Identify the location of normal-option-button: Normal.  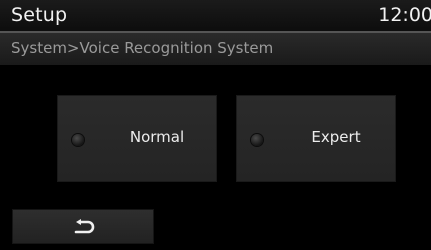
(137, 138).